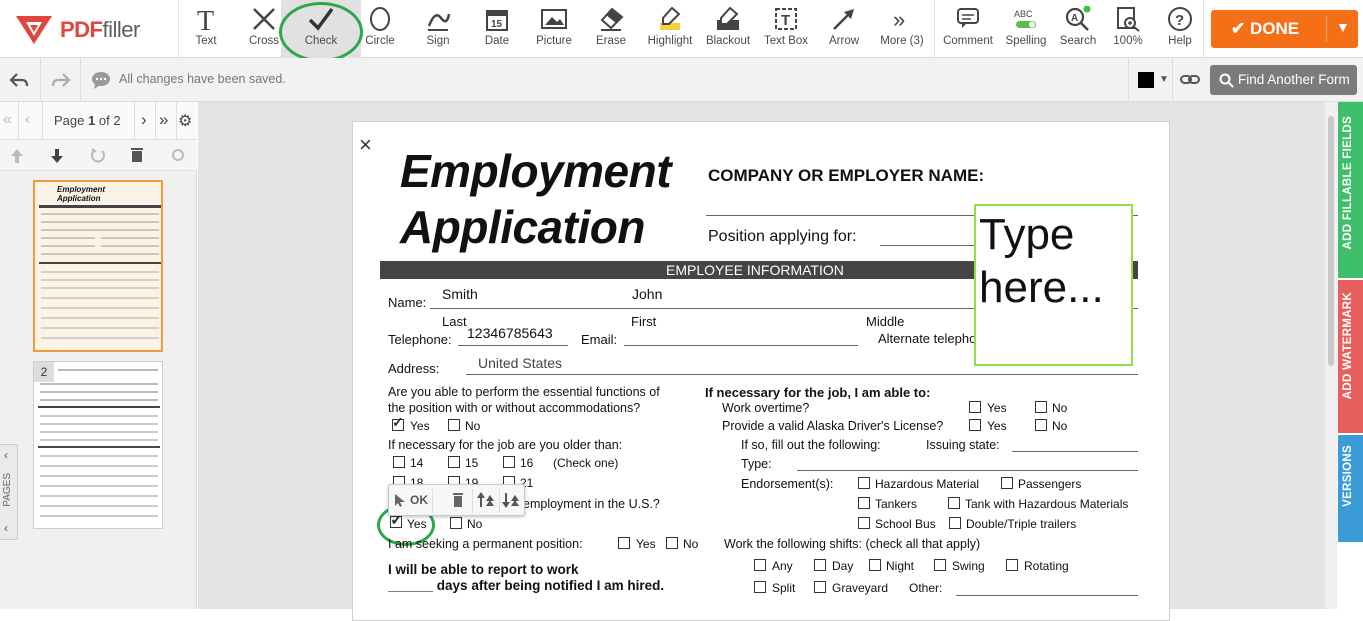 The image size is (1363, 621). Describe the element at coordinates (419, 500) in the screenshot. I see `ok-button: OK` at that location.